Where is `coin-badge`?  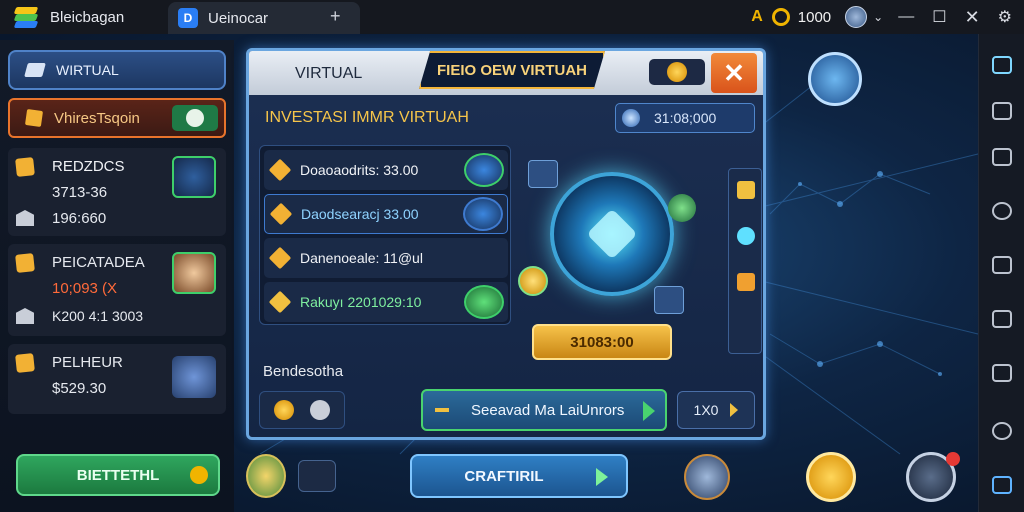
coin-badge is located at coordinates (677, 72).